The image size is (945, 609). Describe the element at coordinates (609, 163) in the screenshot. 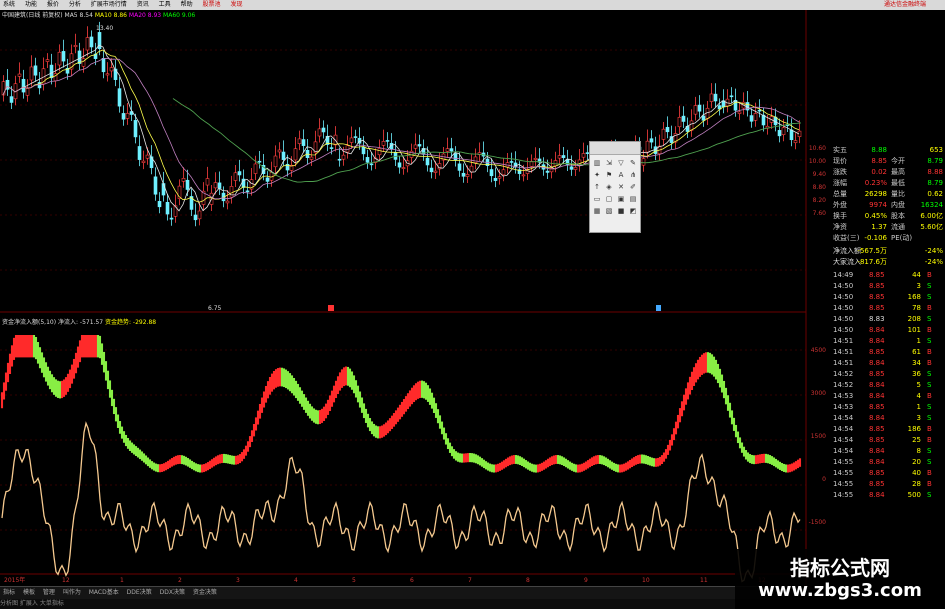

I see `arrow-down-icon: ⇲` at that location.